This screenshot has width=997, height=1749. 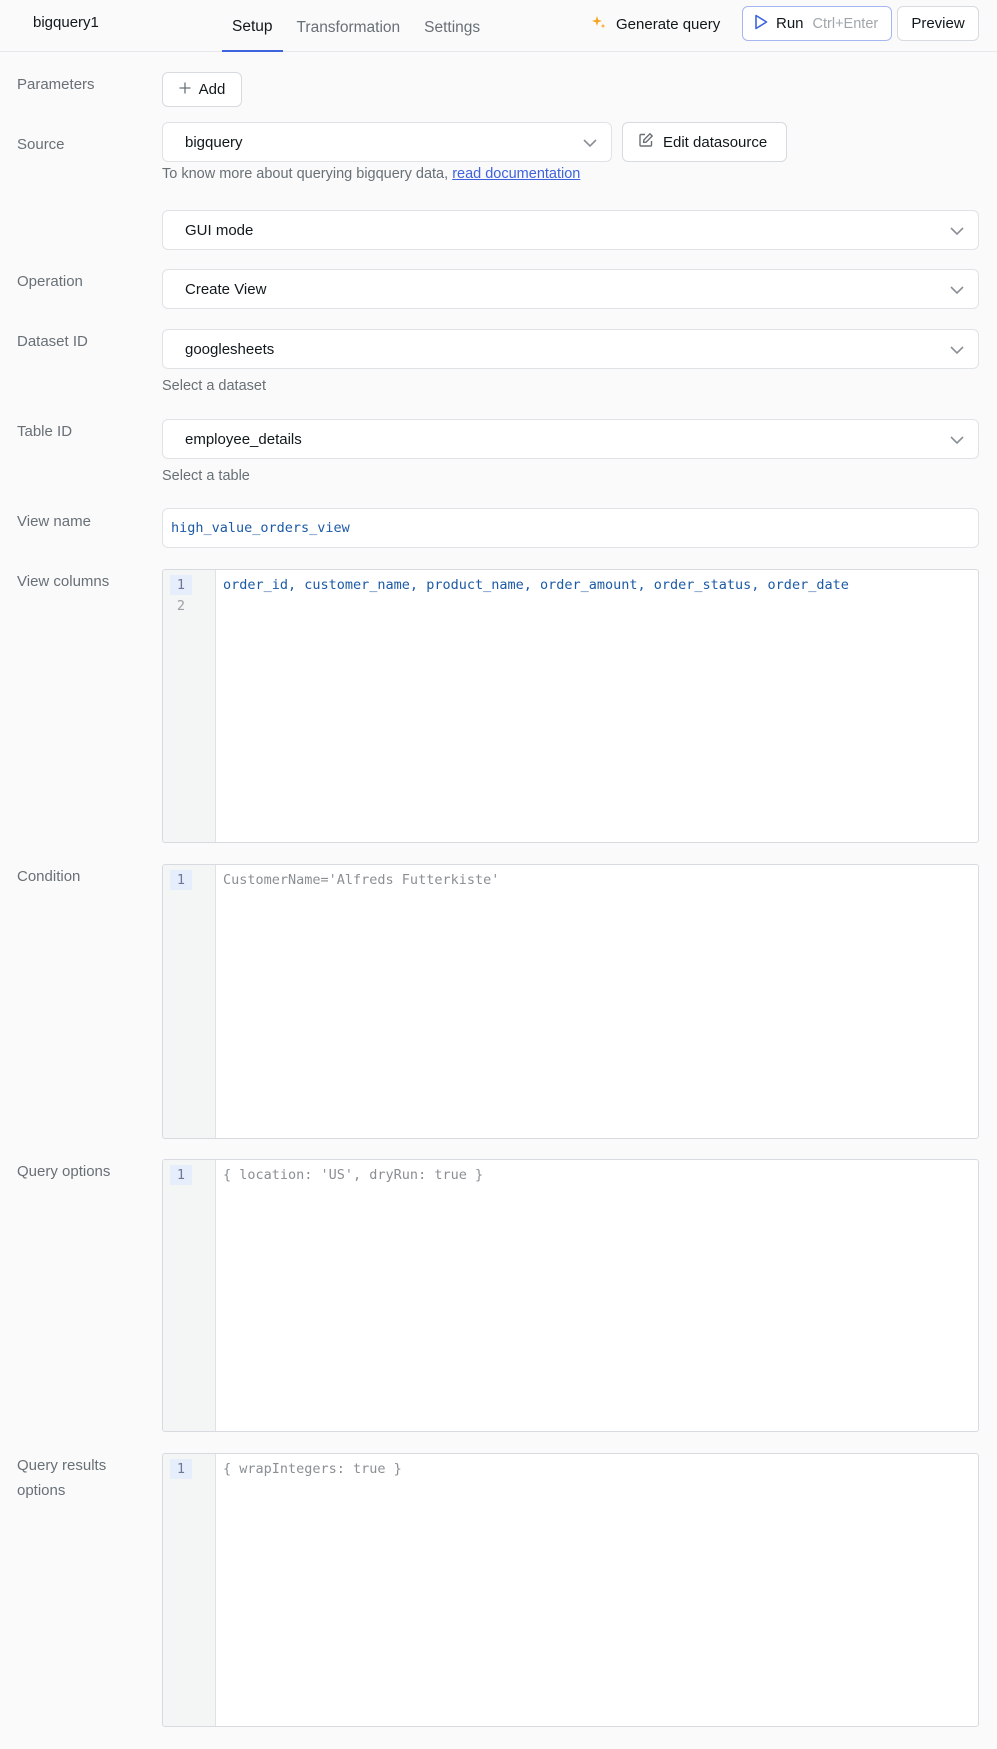 What do you see at coordinates (570, 289) in the screenshot?
I see `operation-select: Create View` at bounding box center [570, 289].